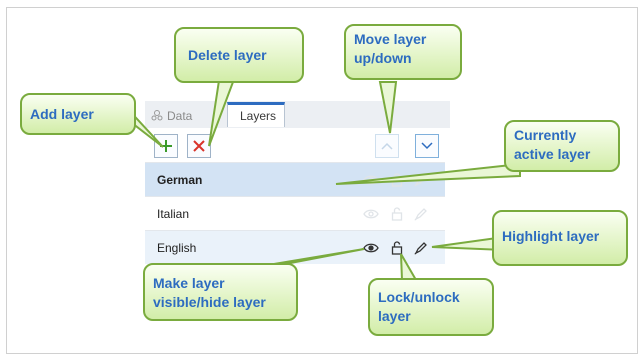 The width and height of the screenshot is (642, 356). Describe the element at coordinates (220, 292) in the screenshot. I see `callout-make-visible: Make layer visible/hide layer` at that location.